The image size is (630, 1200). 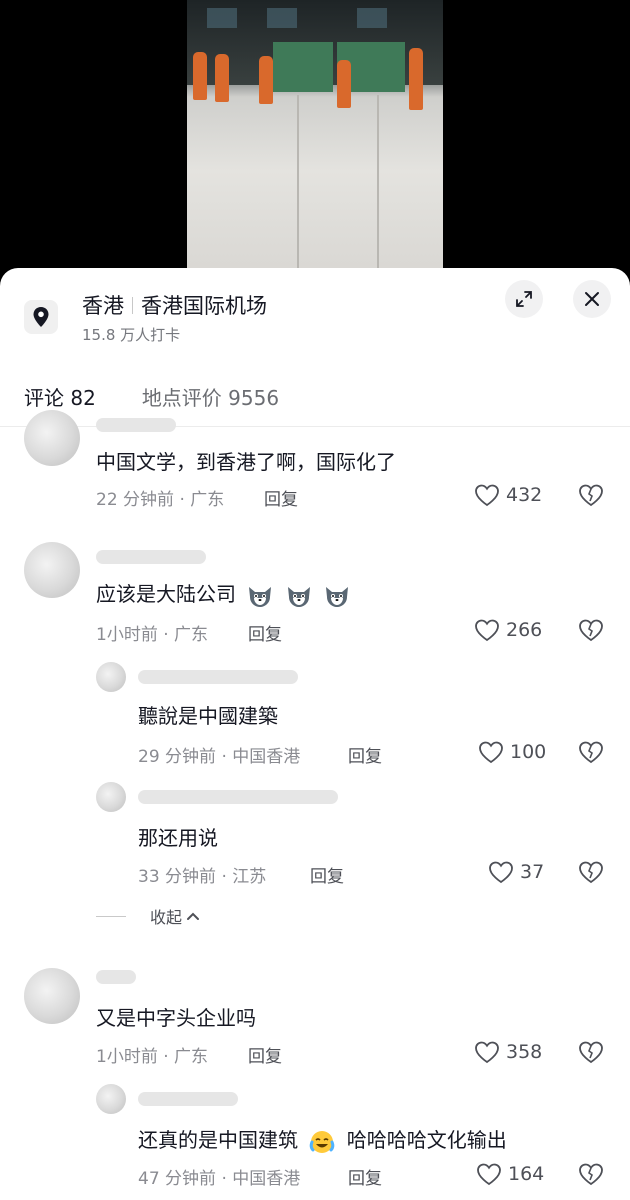 I want to click on comment-meta: 22 分钟前 · 广东, so click(x=160, y=500).